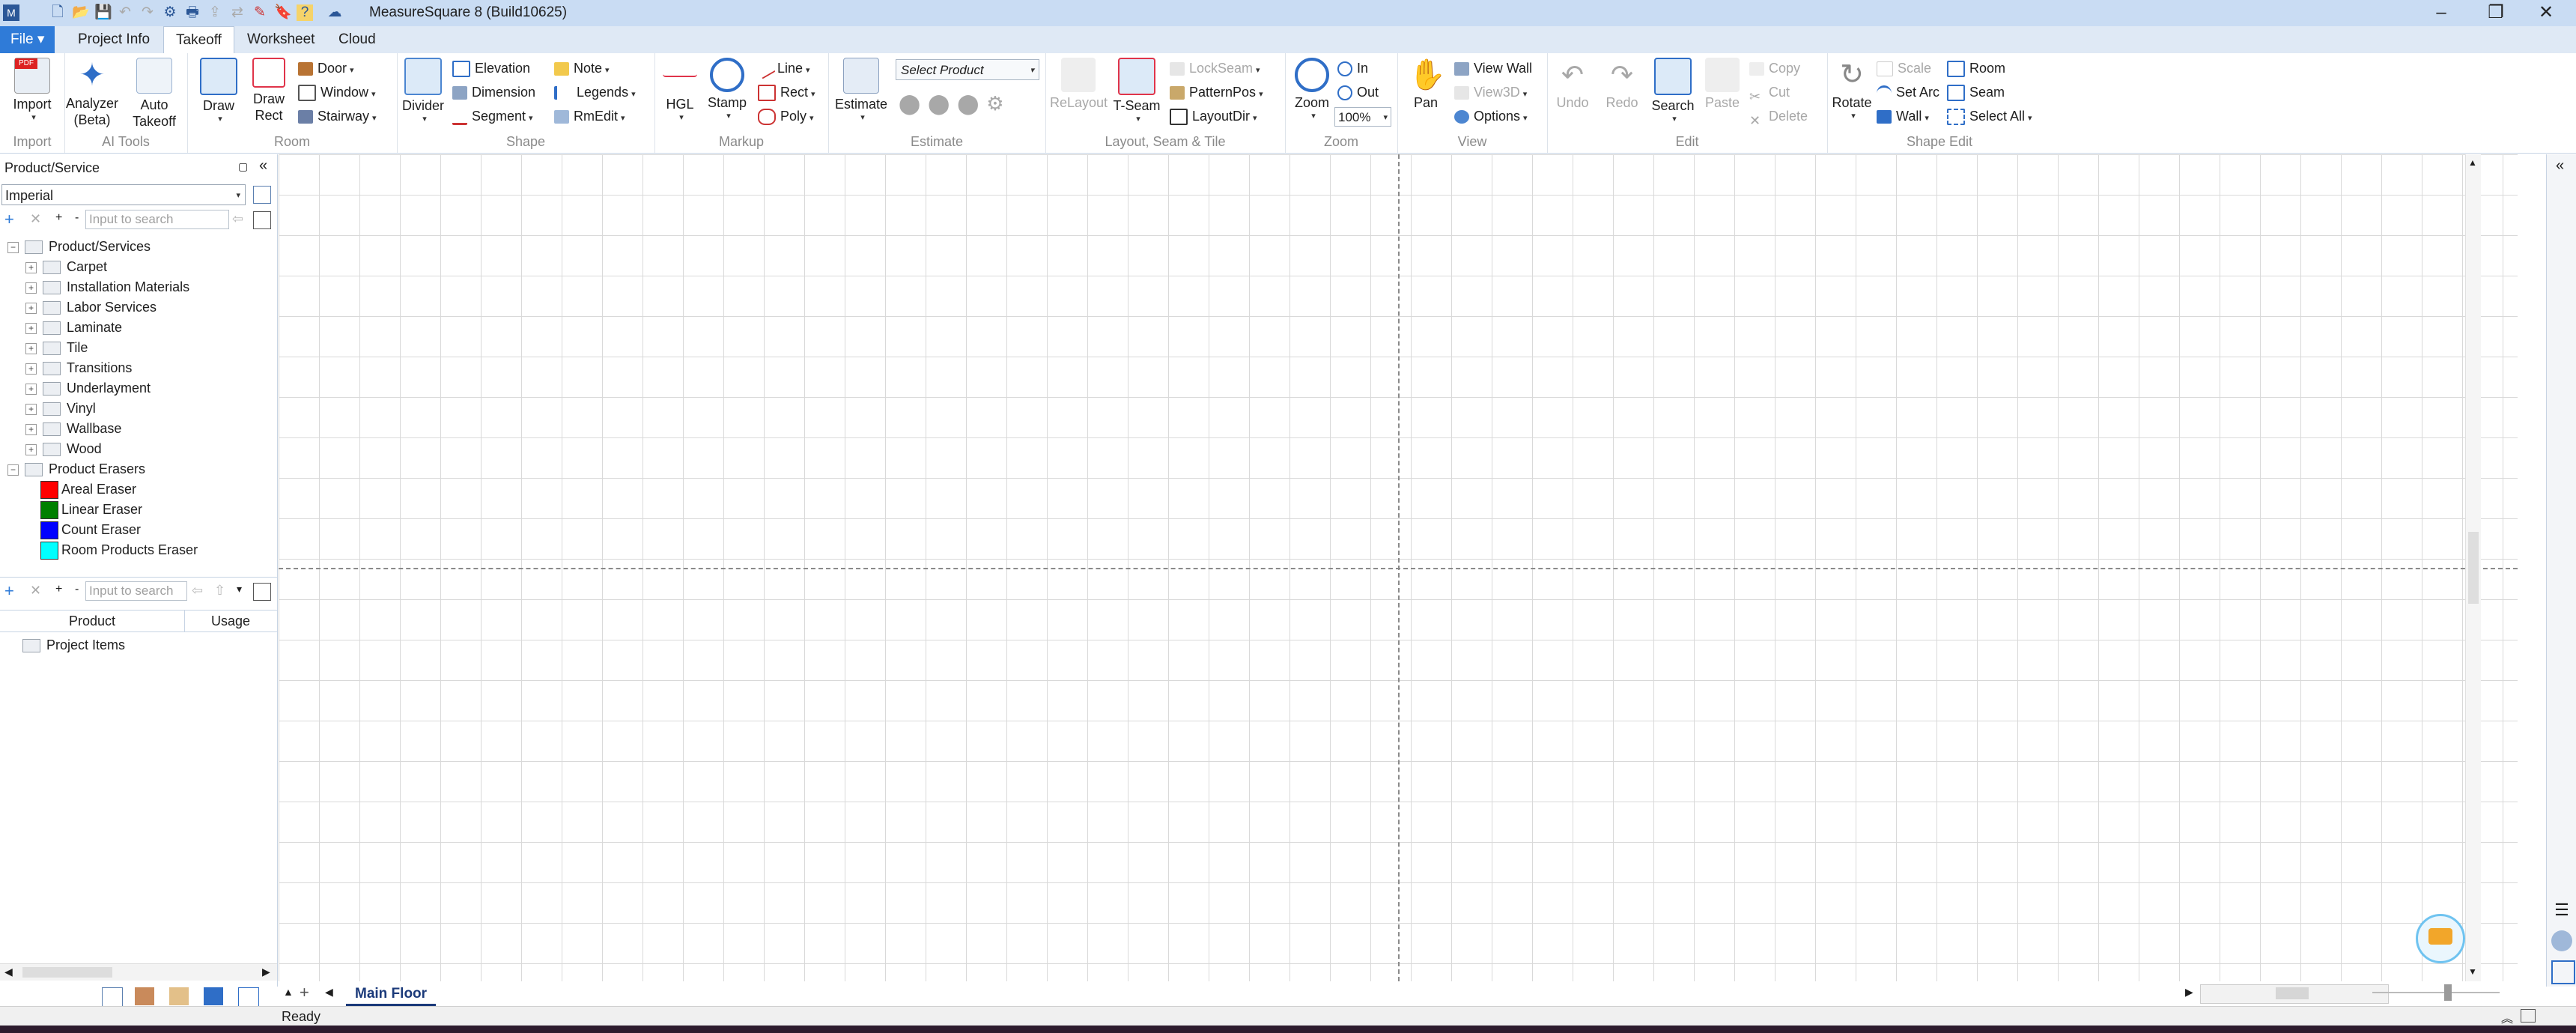 This screenshot has width=2576, height=1033. I want to click on stairway-button: Stairway ▾, so click(337, 116).